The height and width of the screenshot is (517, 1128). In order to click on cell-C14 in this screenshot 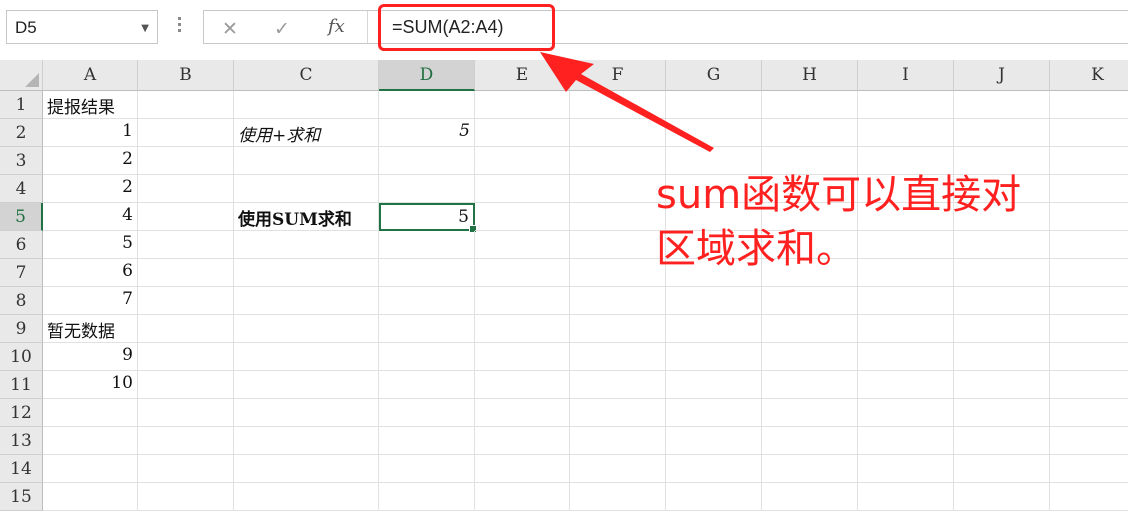, I will do `click(306, 469)`.